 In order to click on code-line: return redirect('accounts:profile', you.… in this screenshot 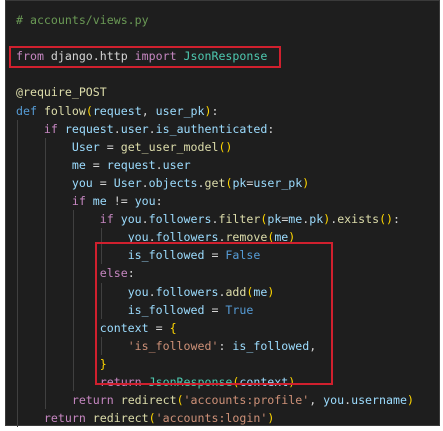, I will do `click(215, 400)`.